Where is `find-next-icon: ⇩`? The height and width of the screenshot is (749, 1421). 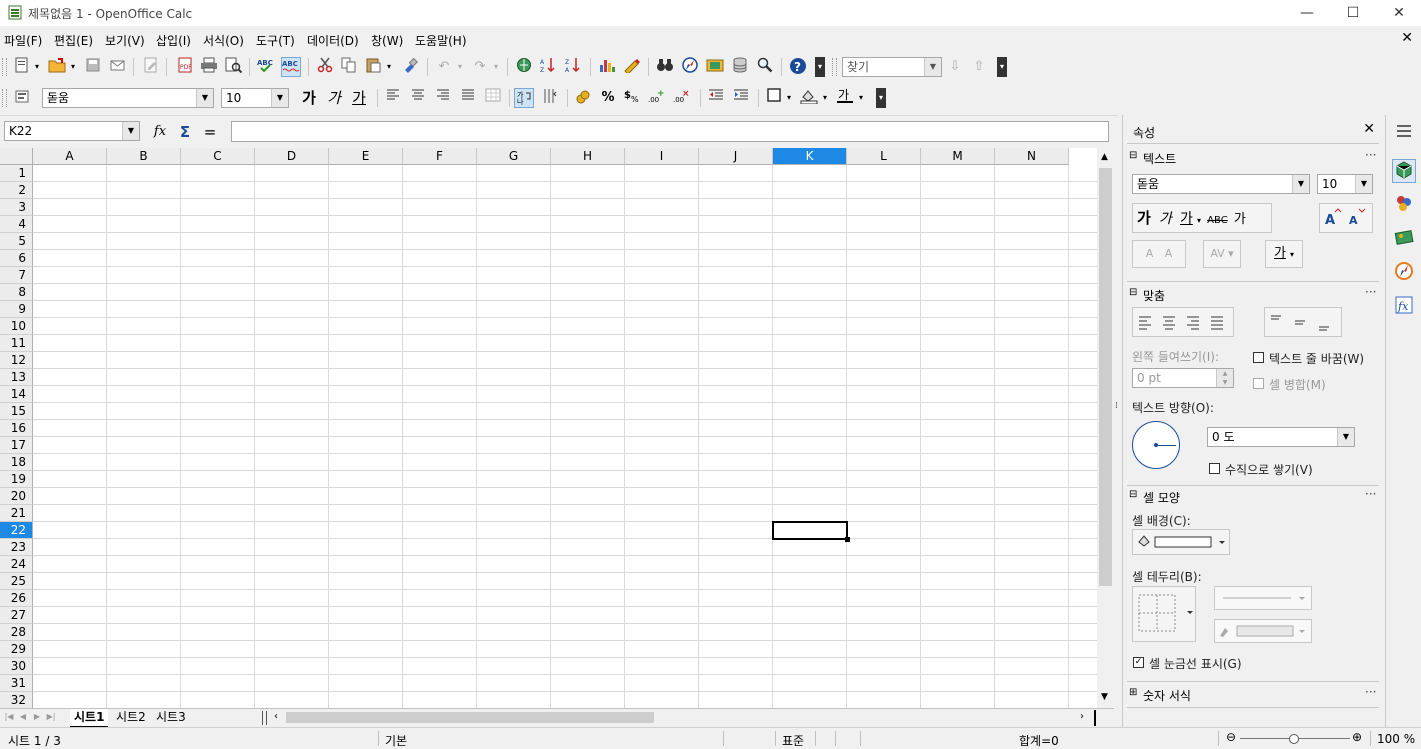 find-next-icon: ⇩ is located at coordinates (955, 67).